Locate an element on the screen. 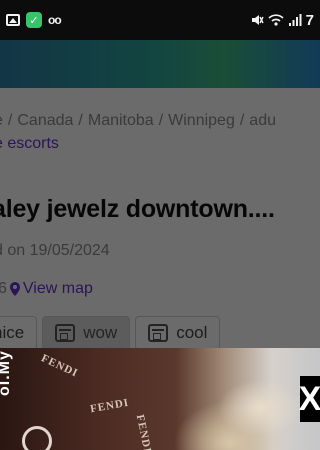 The height and width of the screenshot is (450, 320). ad-watermark: ol.My is located at coordinates (6, 373).